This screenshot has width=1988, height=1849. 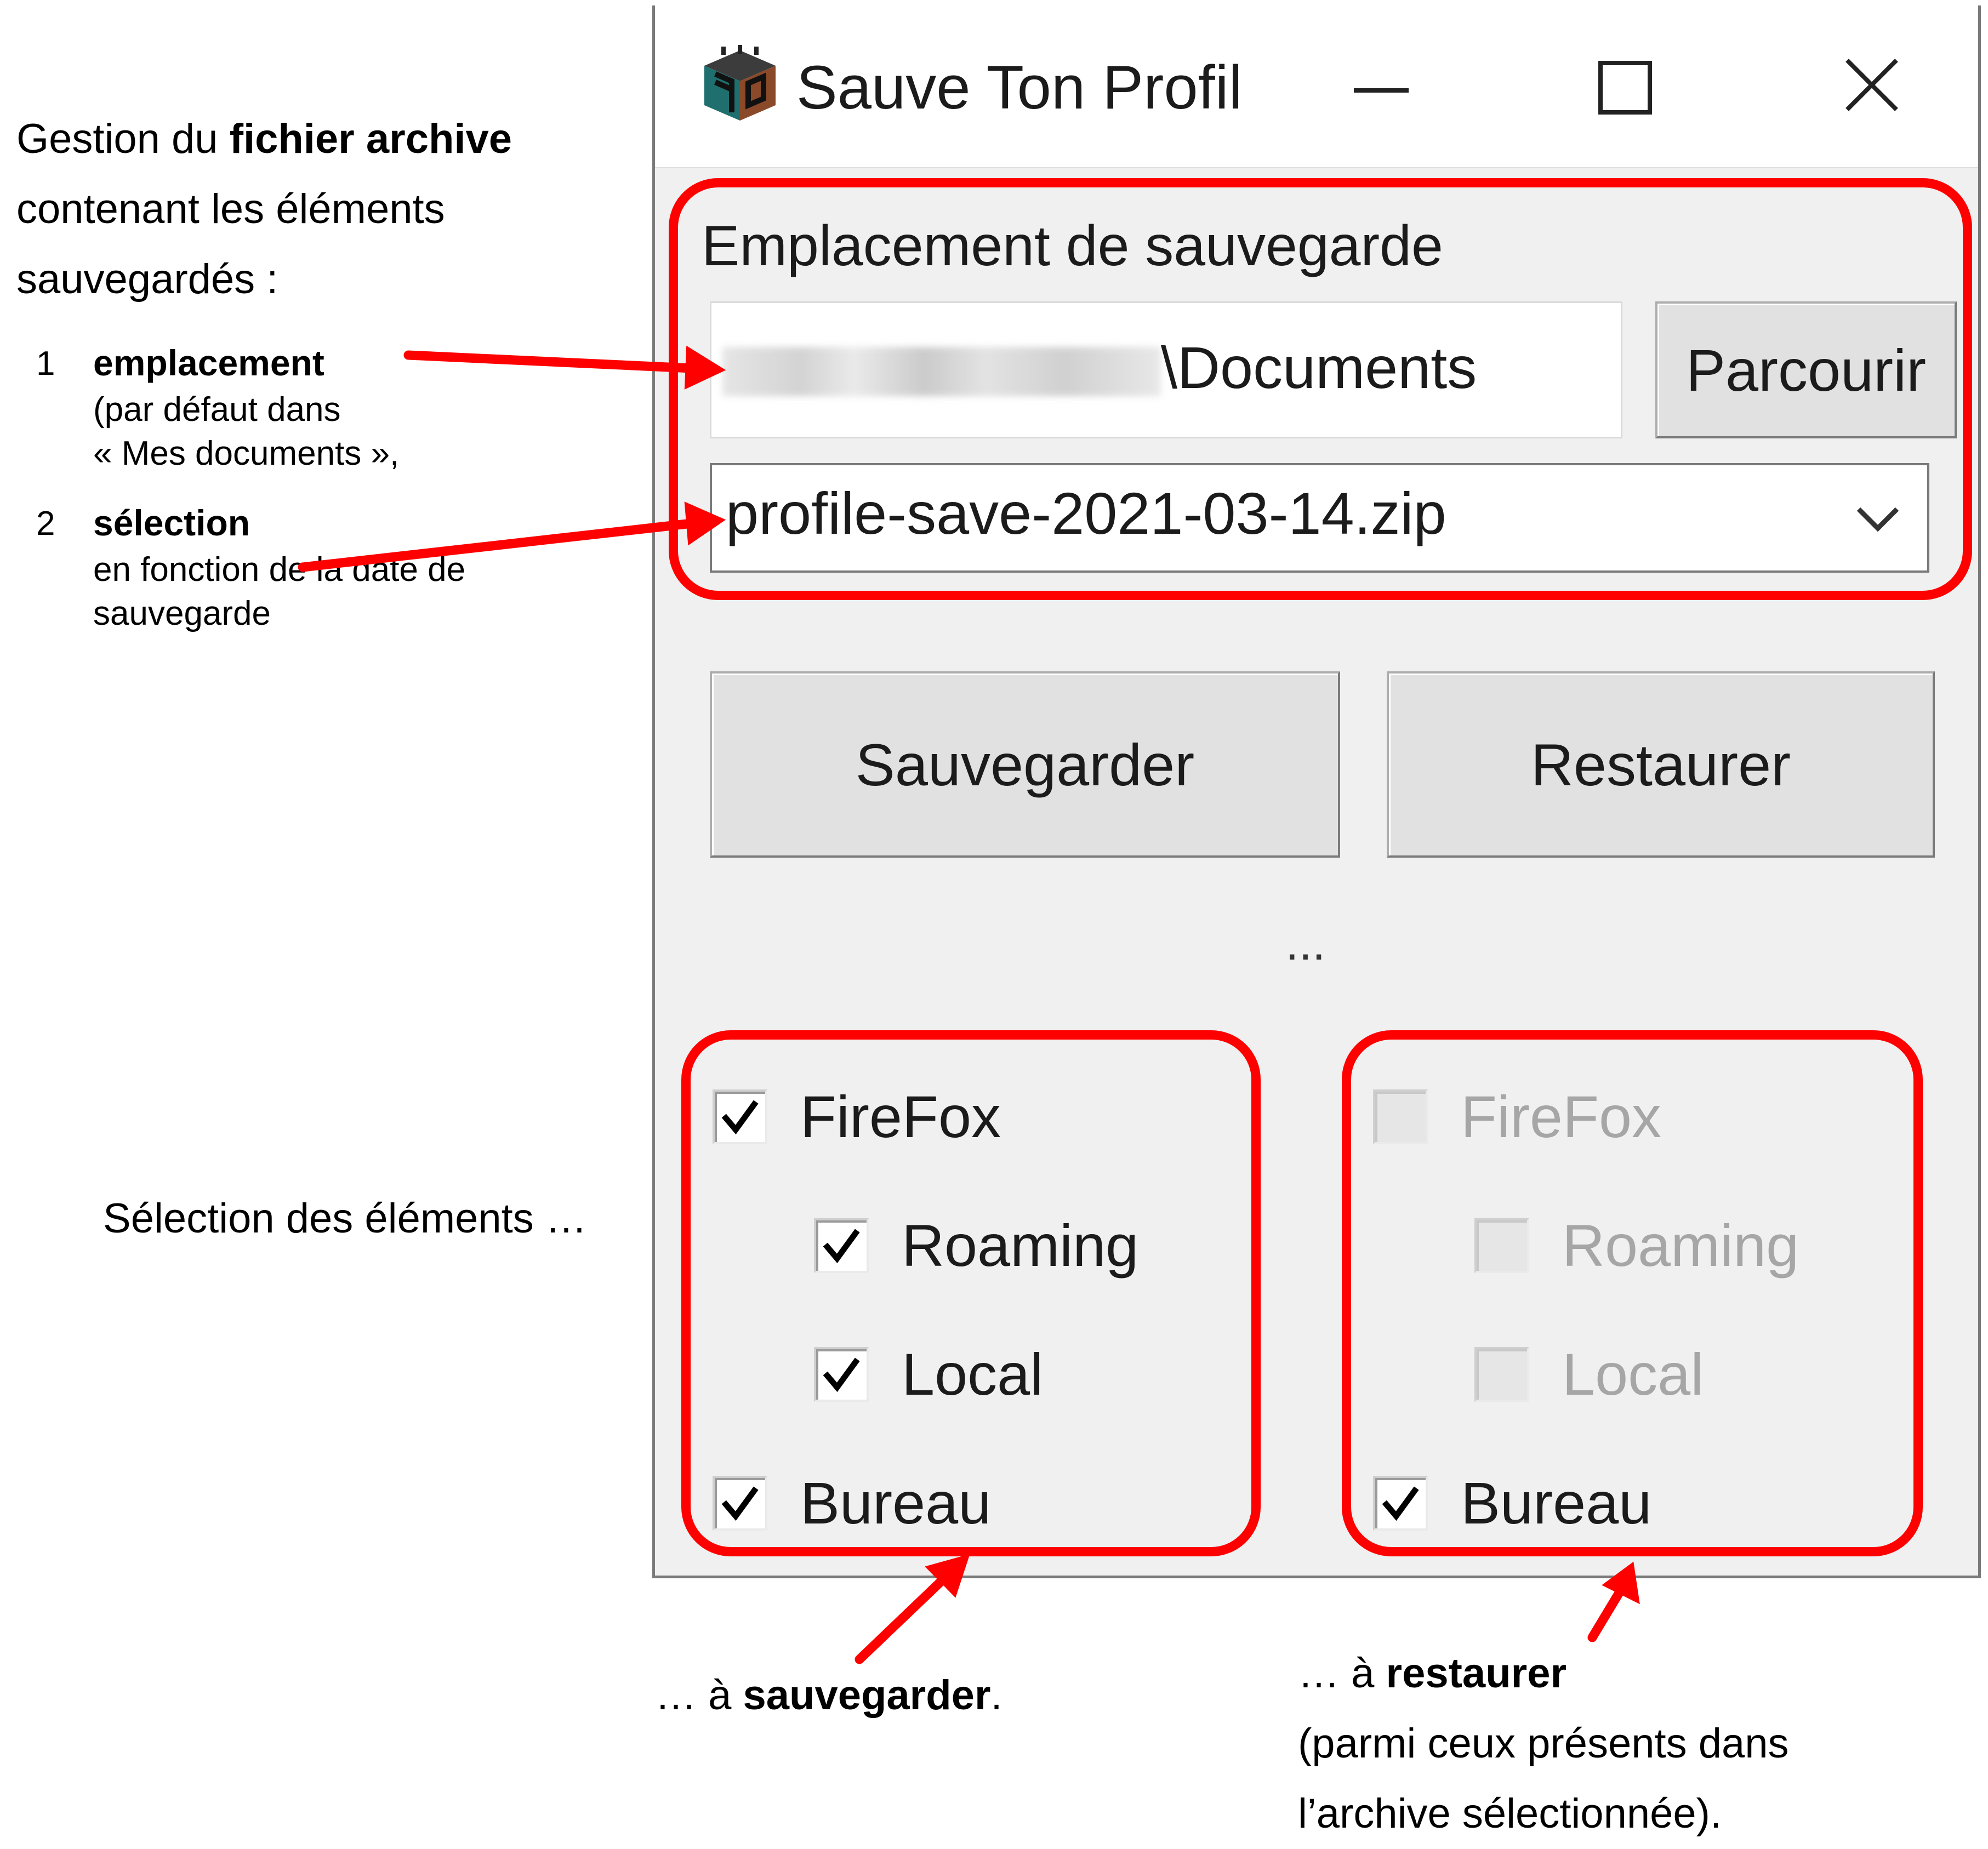 I want to click on close-icon, so click(x=1872, y=85).